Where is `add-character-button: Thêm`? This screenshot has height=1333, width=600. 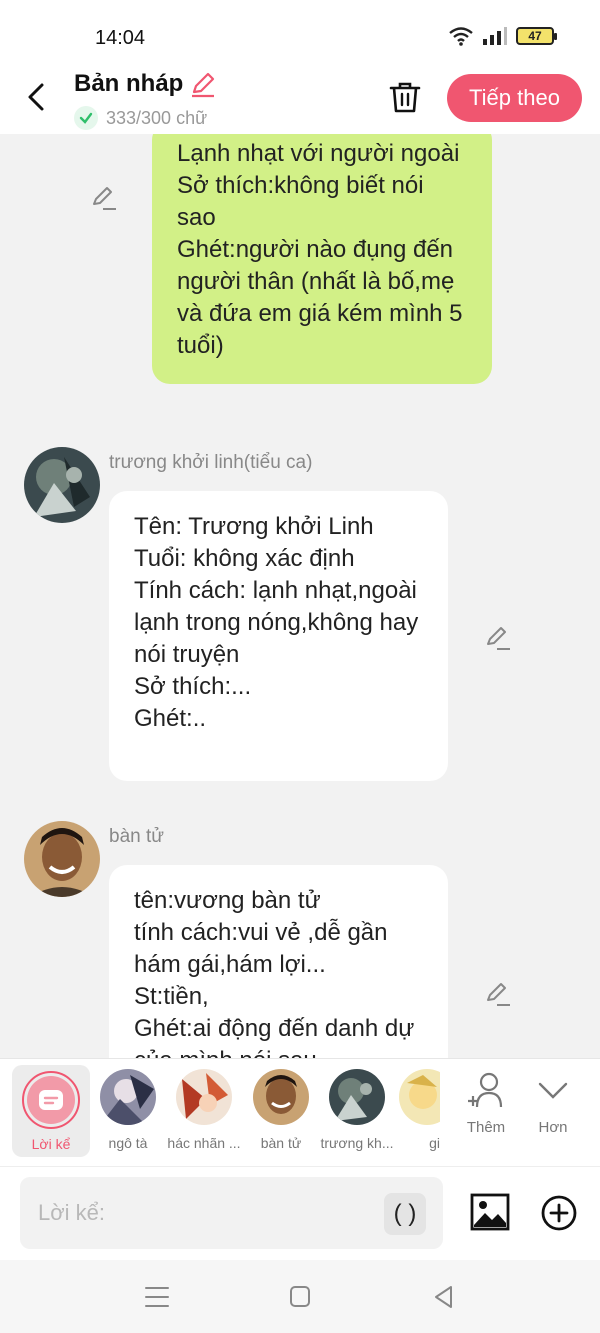 add-character-button: Thêm is located at coordinates (486, 1103).